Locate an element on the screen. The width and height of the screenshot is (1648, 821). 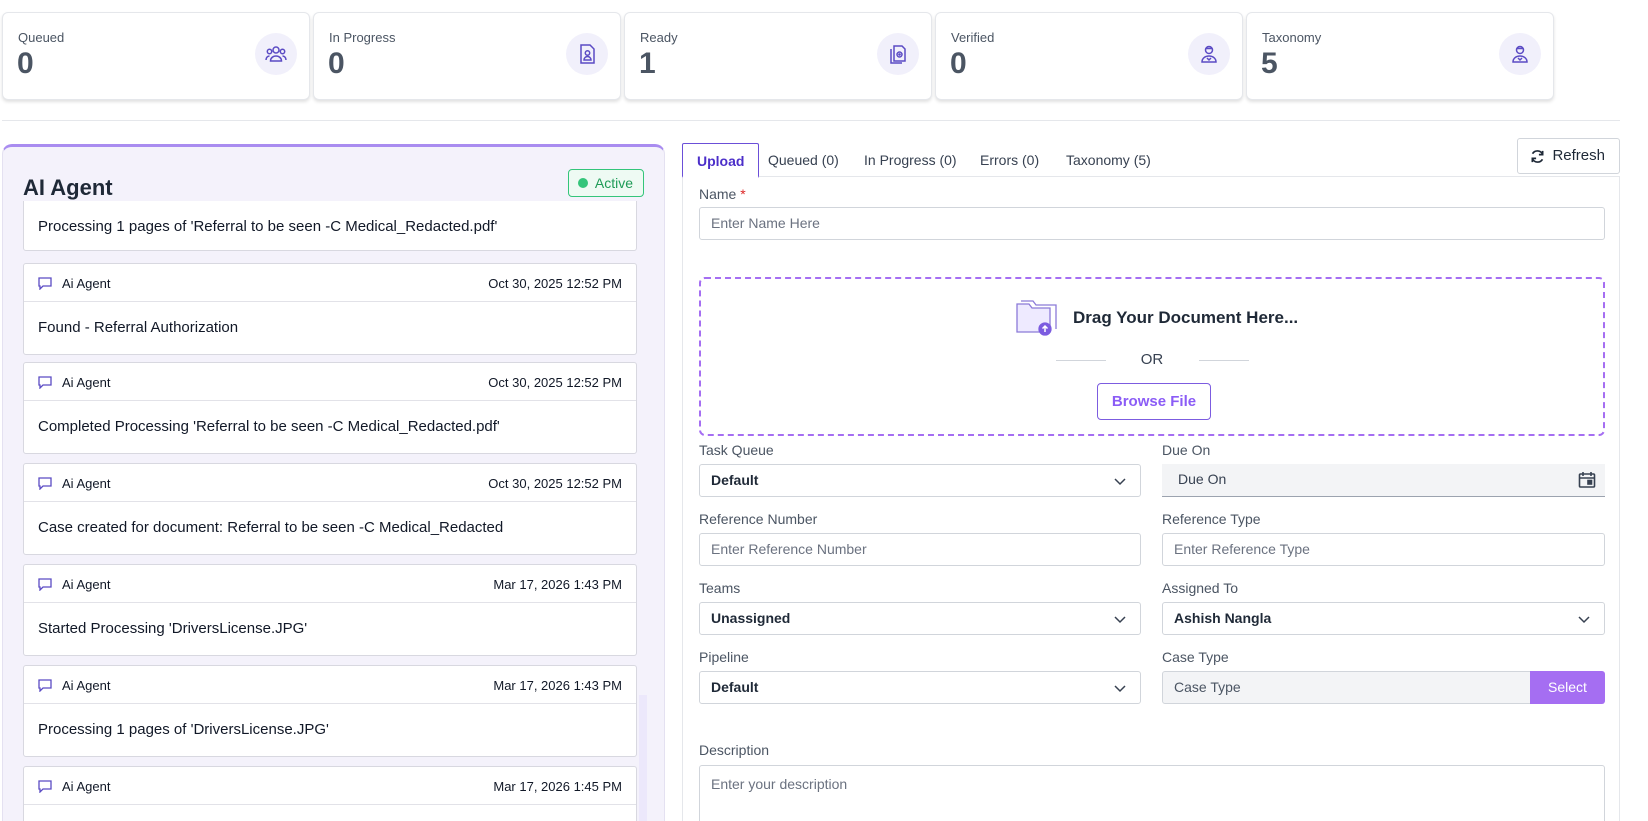
stat-value: 5 is located at coordinates (1269, 63).